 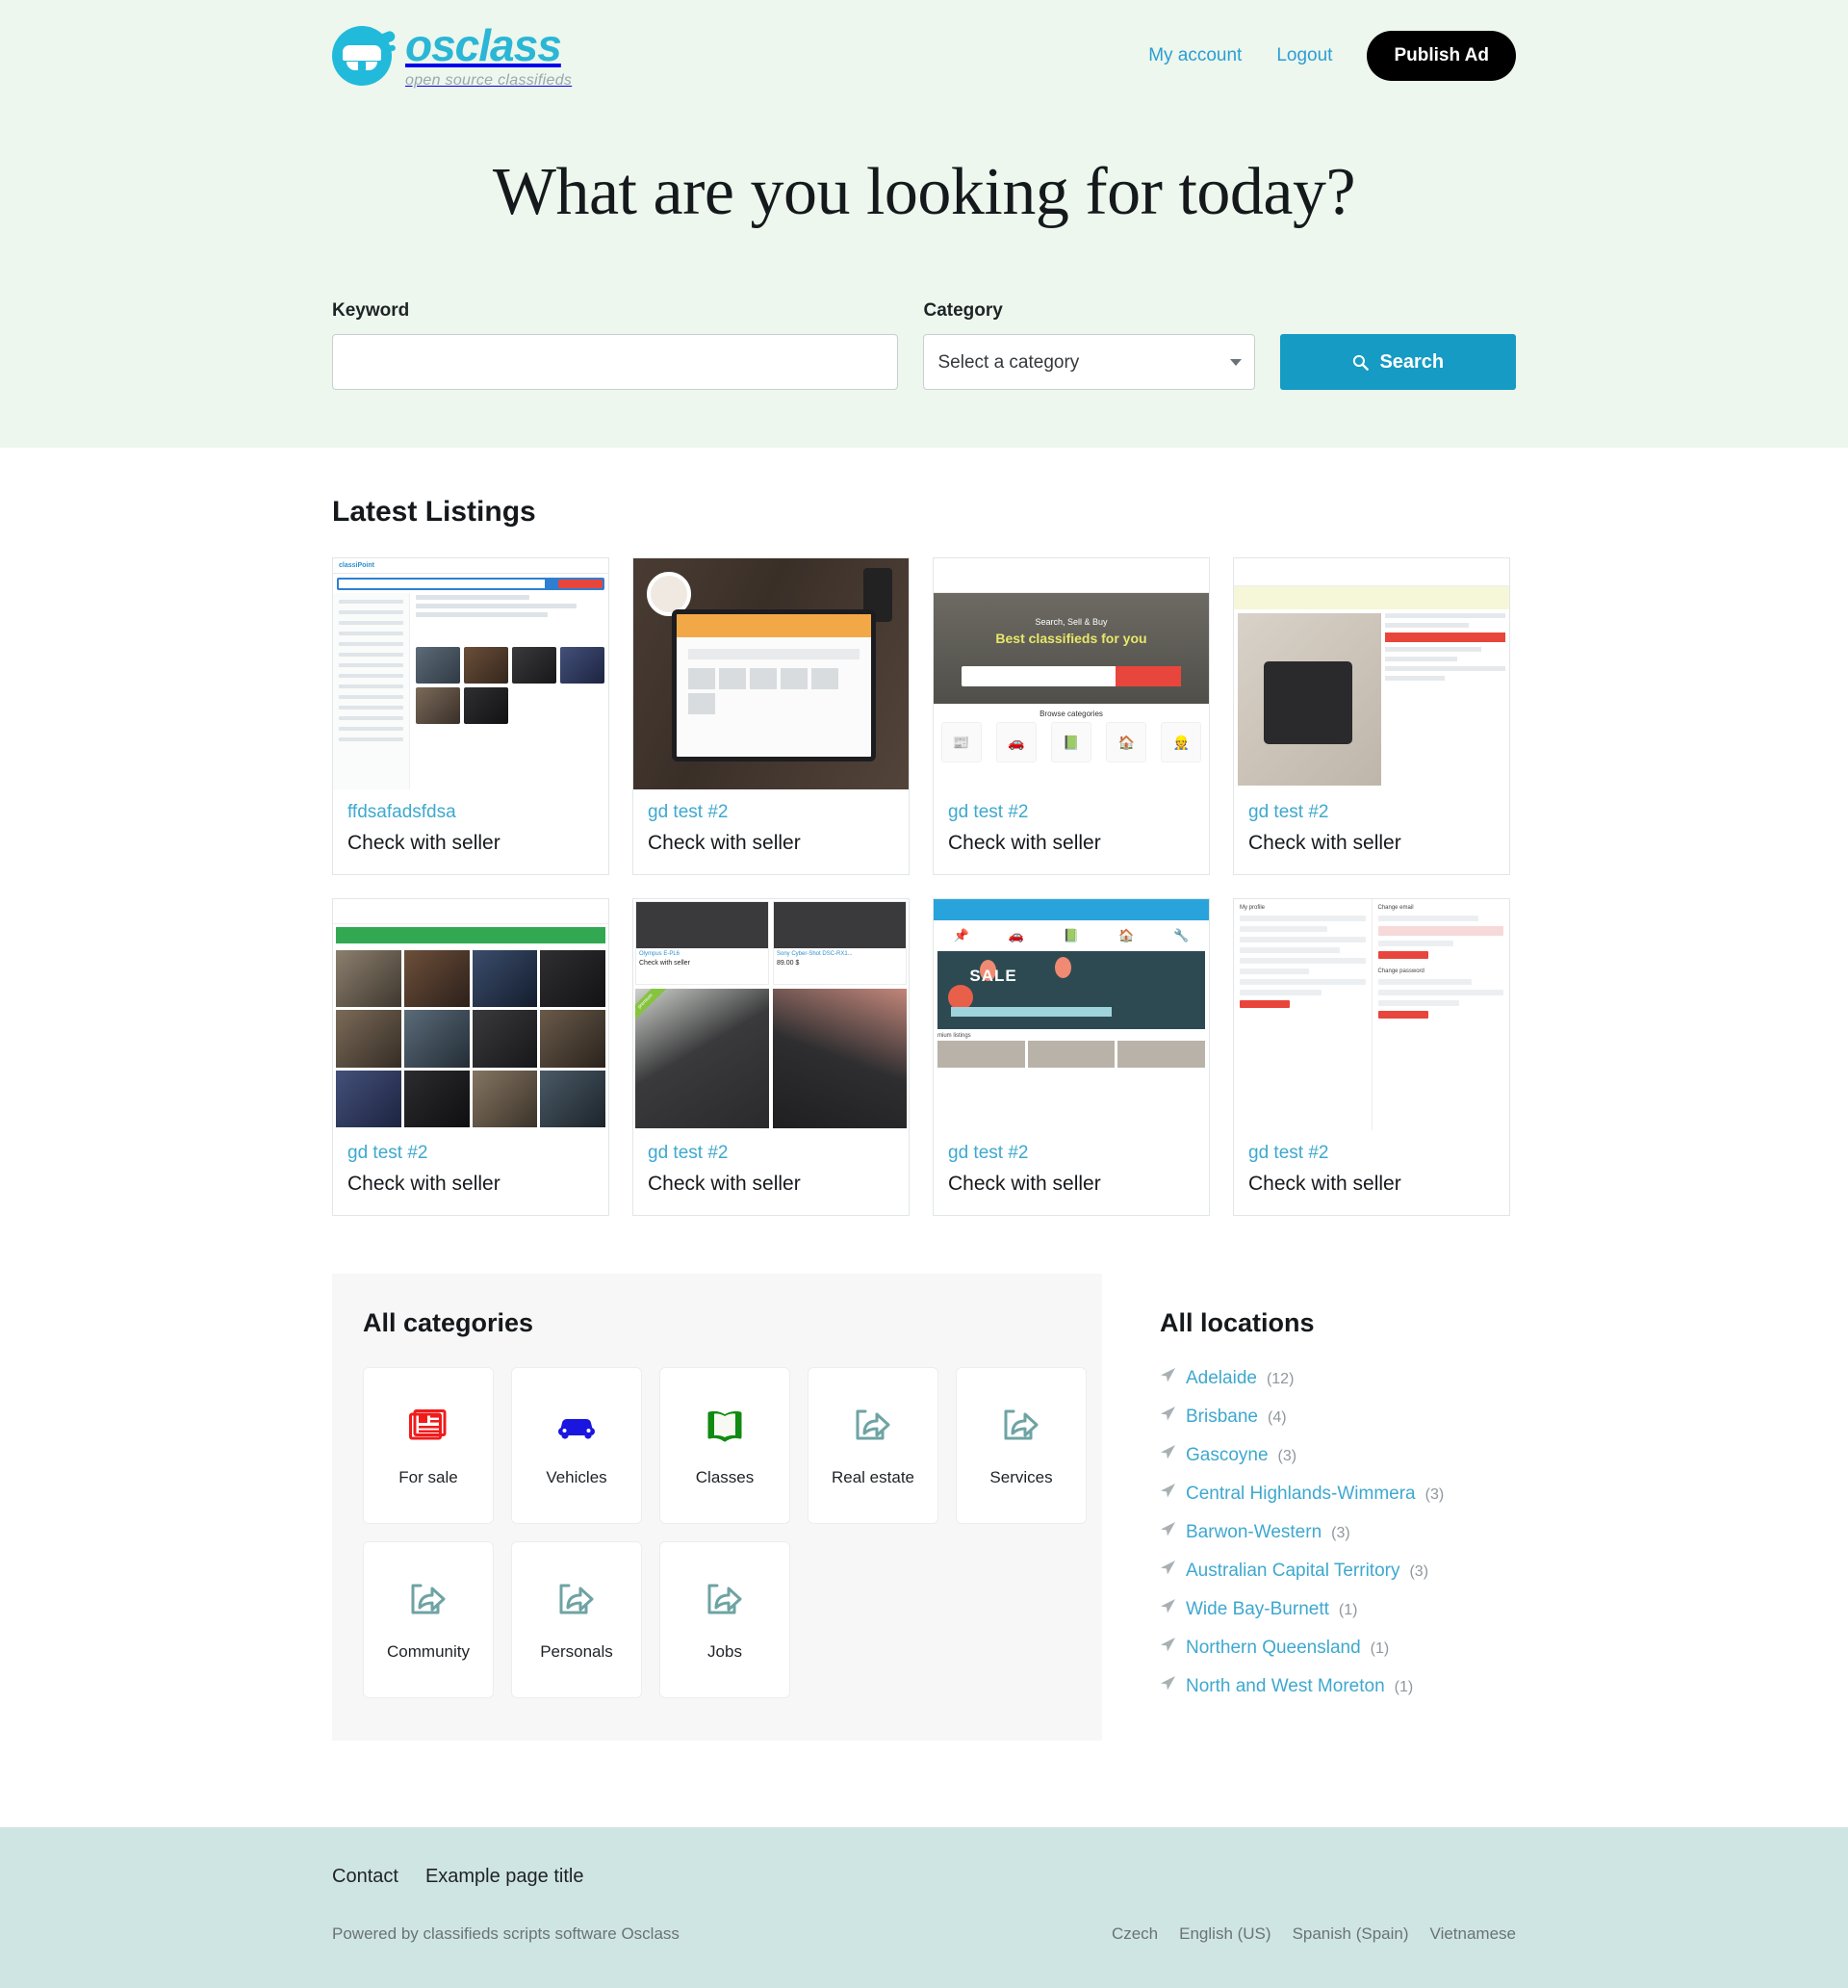 What do you see at coordinates (724, 1446) in the screenshot?
I see `category-tile-classes: Classes` at bounding box center [724, 1446].